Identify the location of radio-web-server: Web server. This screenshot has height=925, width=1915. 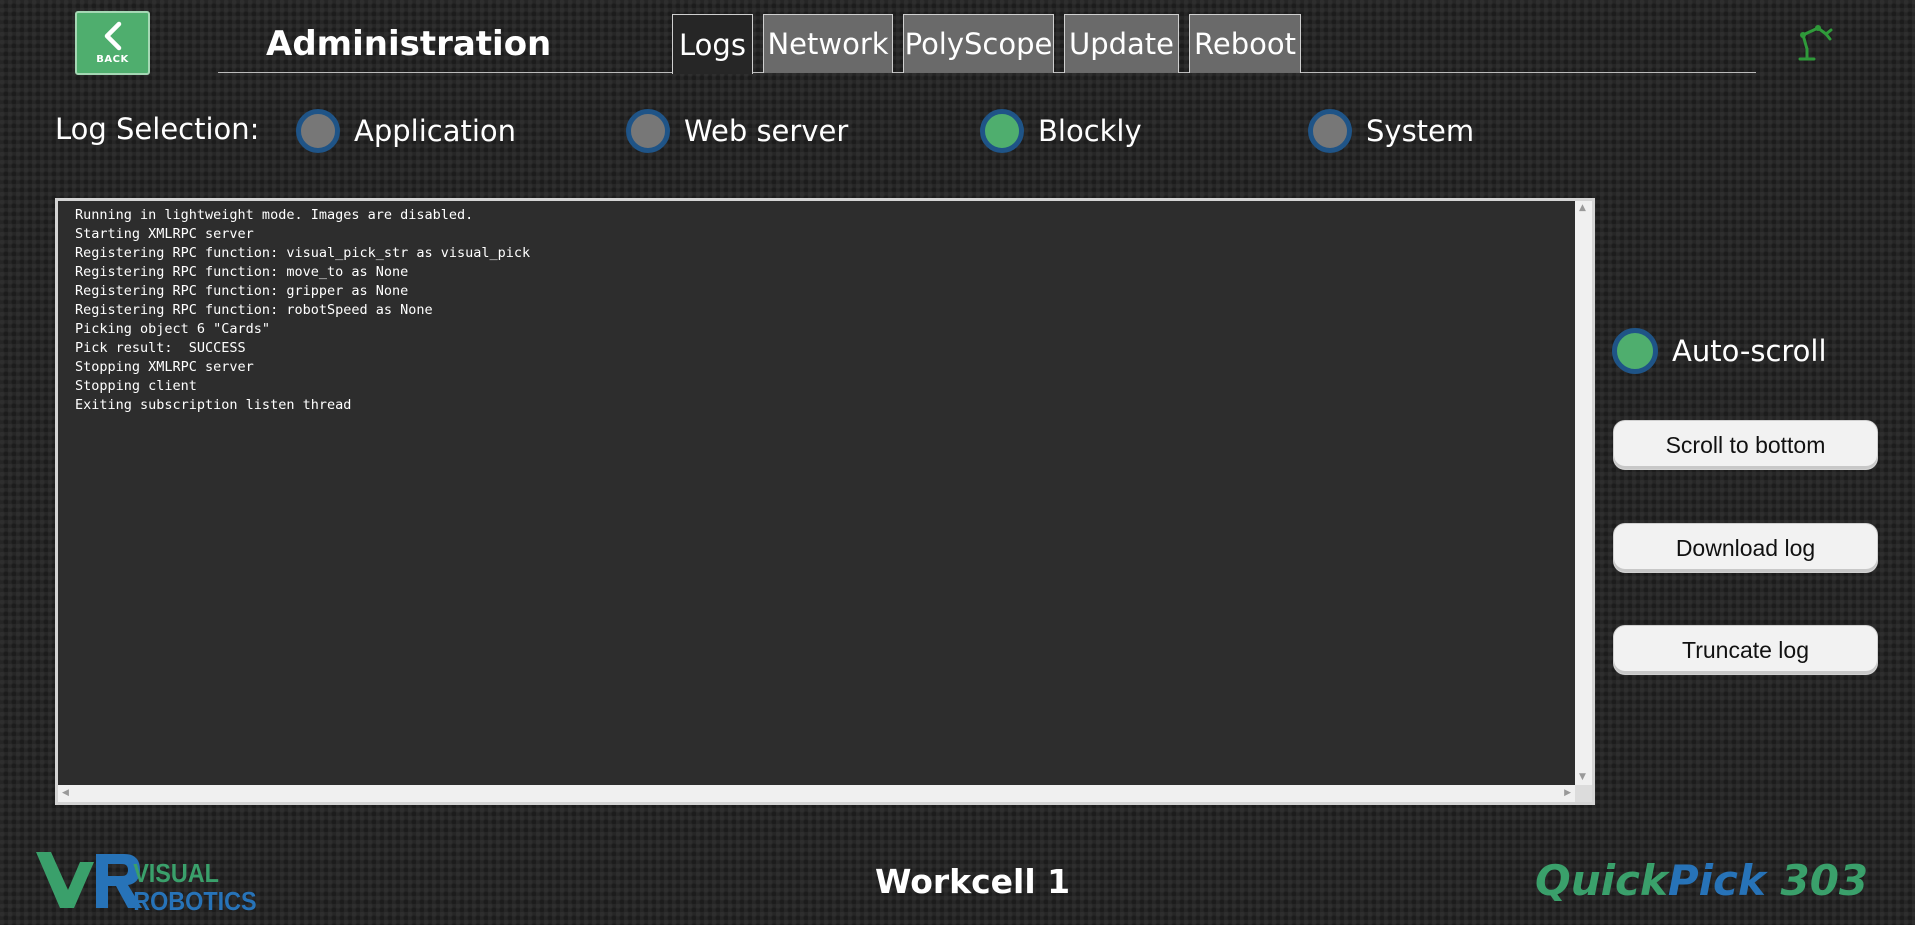
(737, 131).